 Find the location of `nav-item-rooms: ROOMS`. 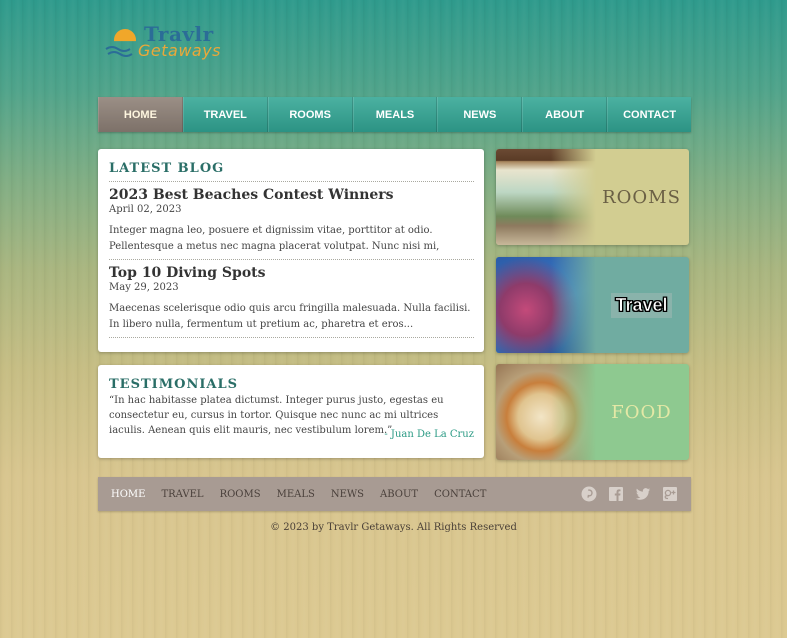

nav-item-rooms: ROOMS is located at coordinates (310, 114).